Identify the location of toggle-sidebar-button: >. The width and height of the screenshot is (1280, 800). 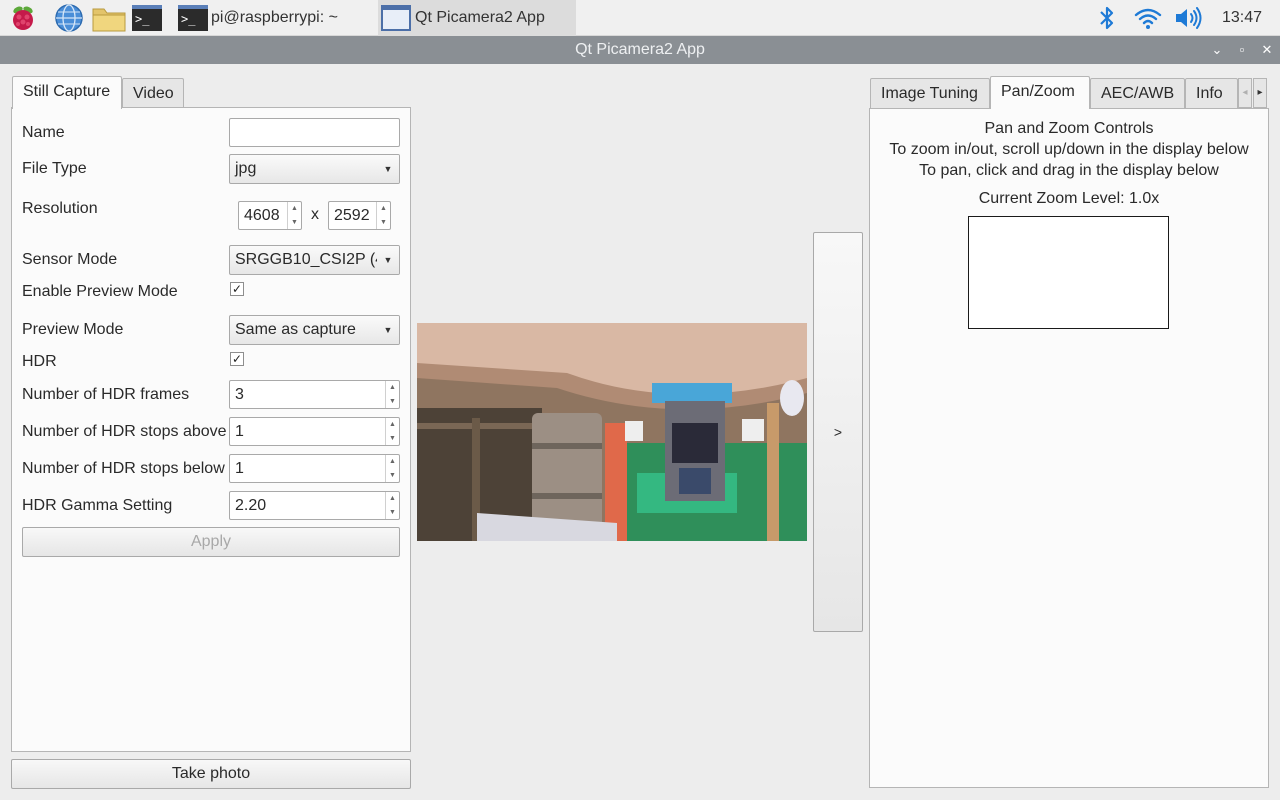
(838, 432).